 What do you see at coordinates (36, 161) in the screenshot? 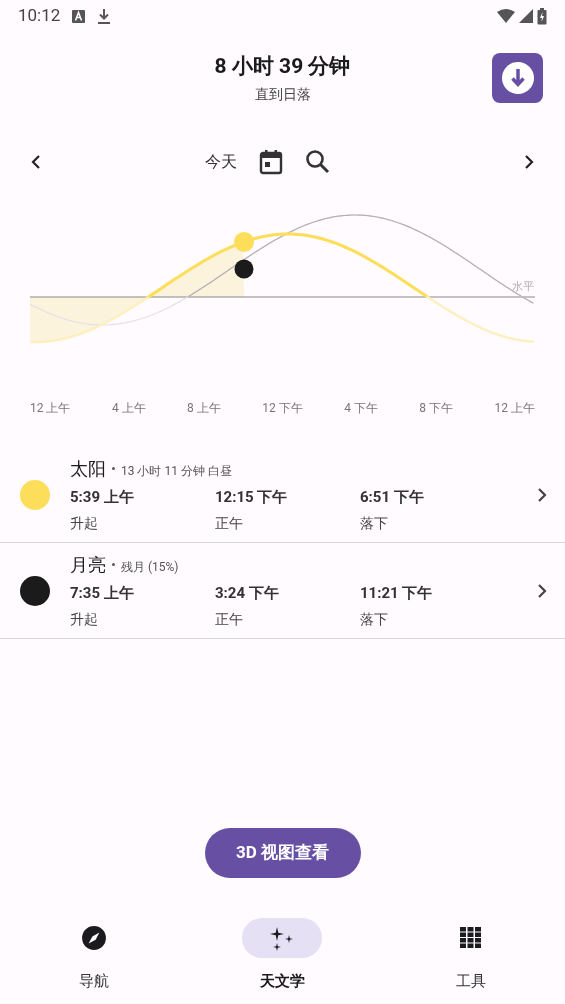
I see `chevron-left-icon` at bounding box center [36, 161].